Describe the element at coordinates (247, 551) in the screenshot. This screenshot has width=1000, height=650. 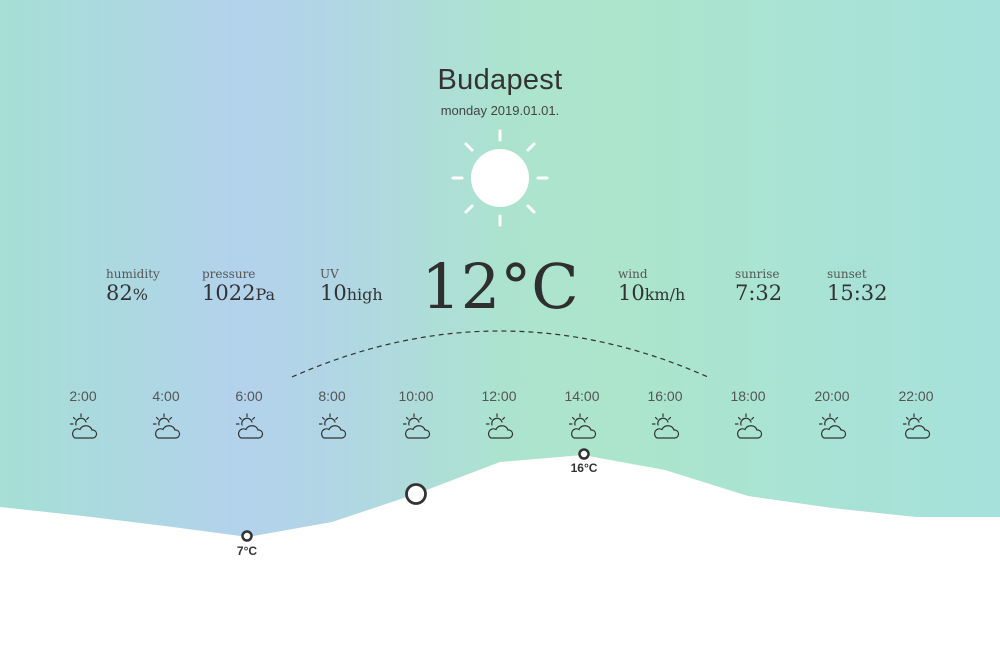
I see `min-temperature-label: 7°C` at that location.